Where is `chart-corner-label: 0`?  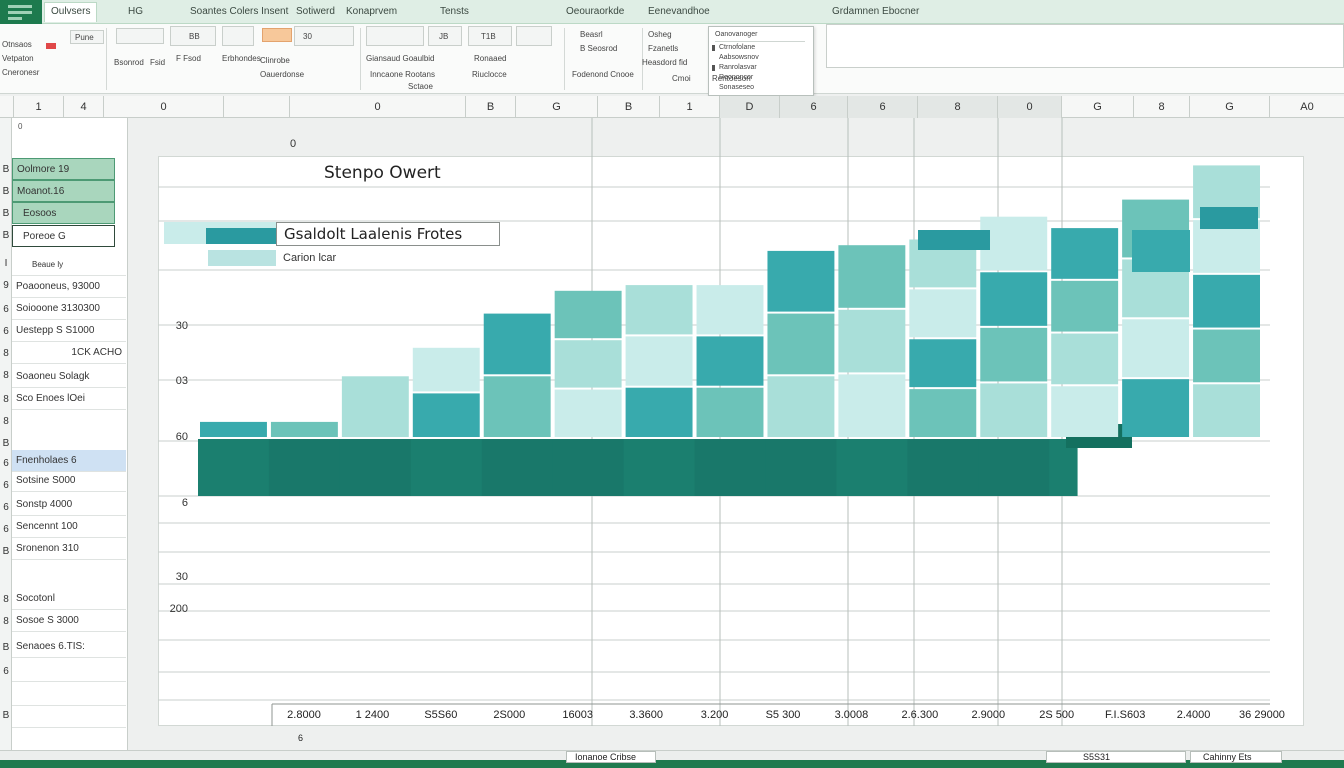 chart-corner-label: 0 is located at coordinates (293, 144).